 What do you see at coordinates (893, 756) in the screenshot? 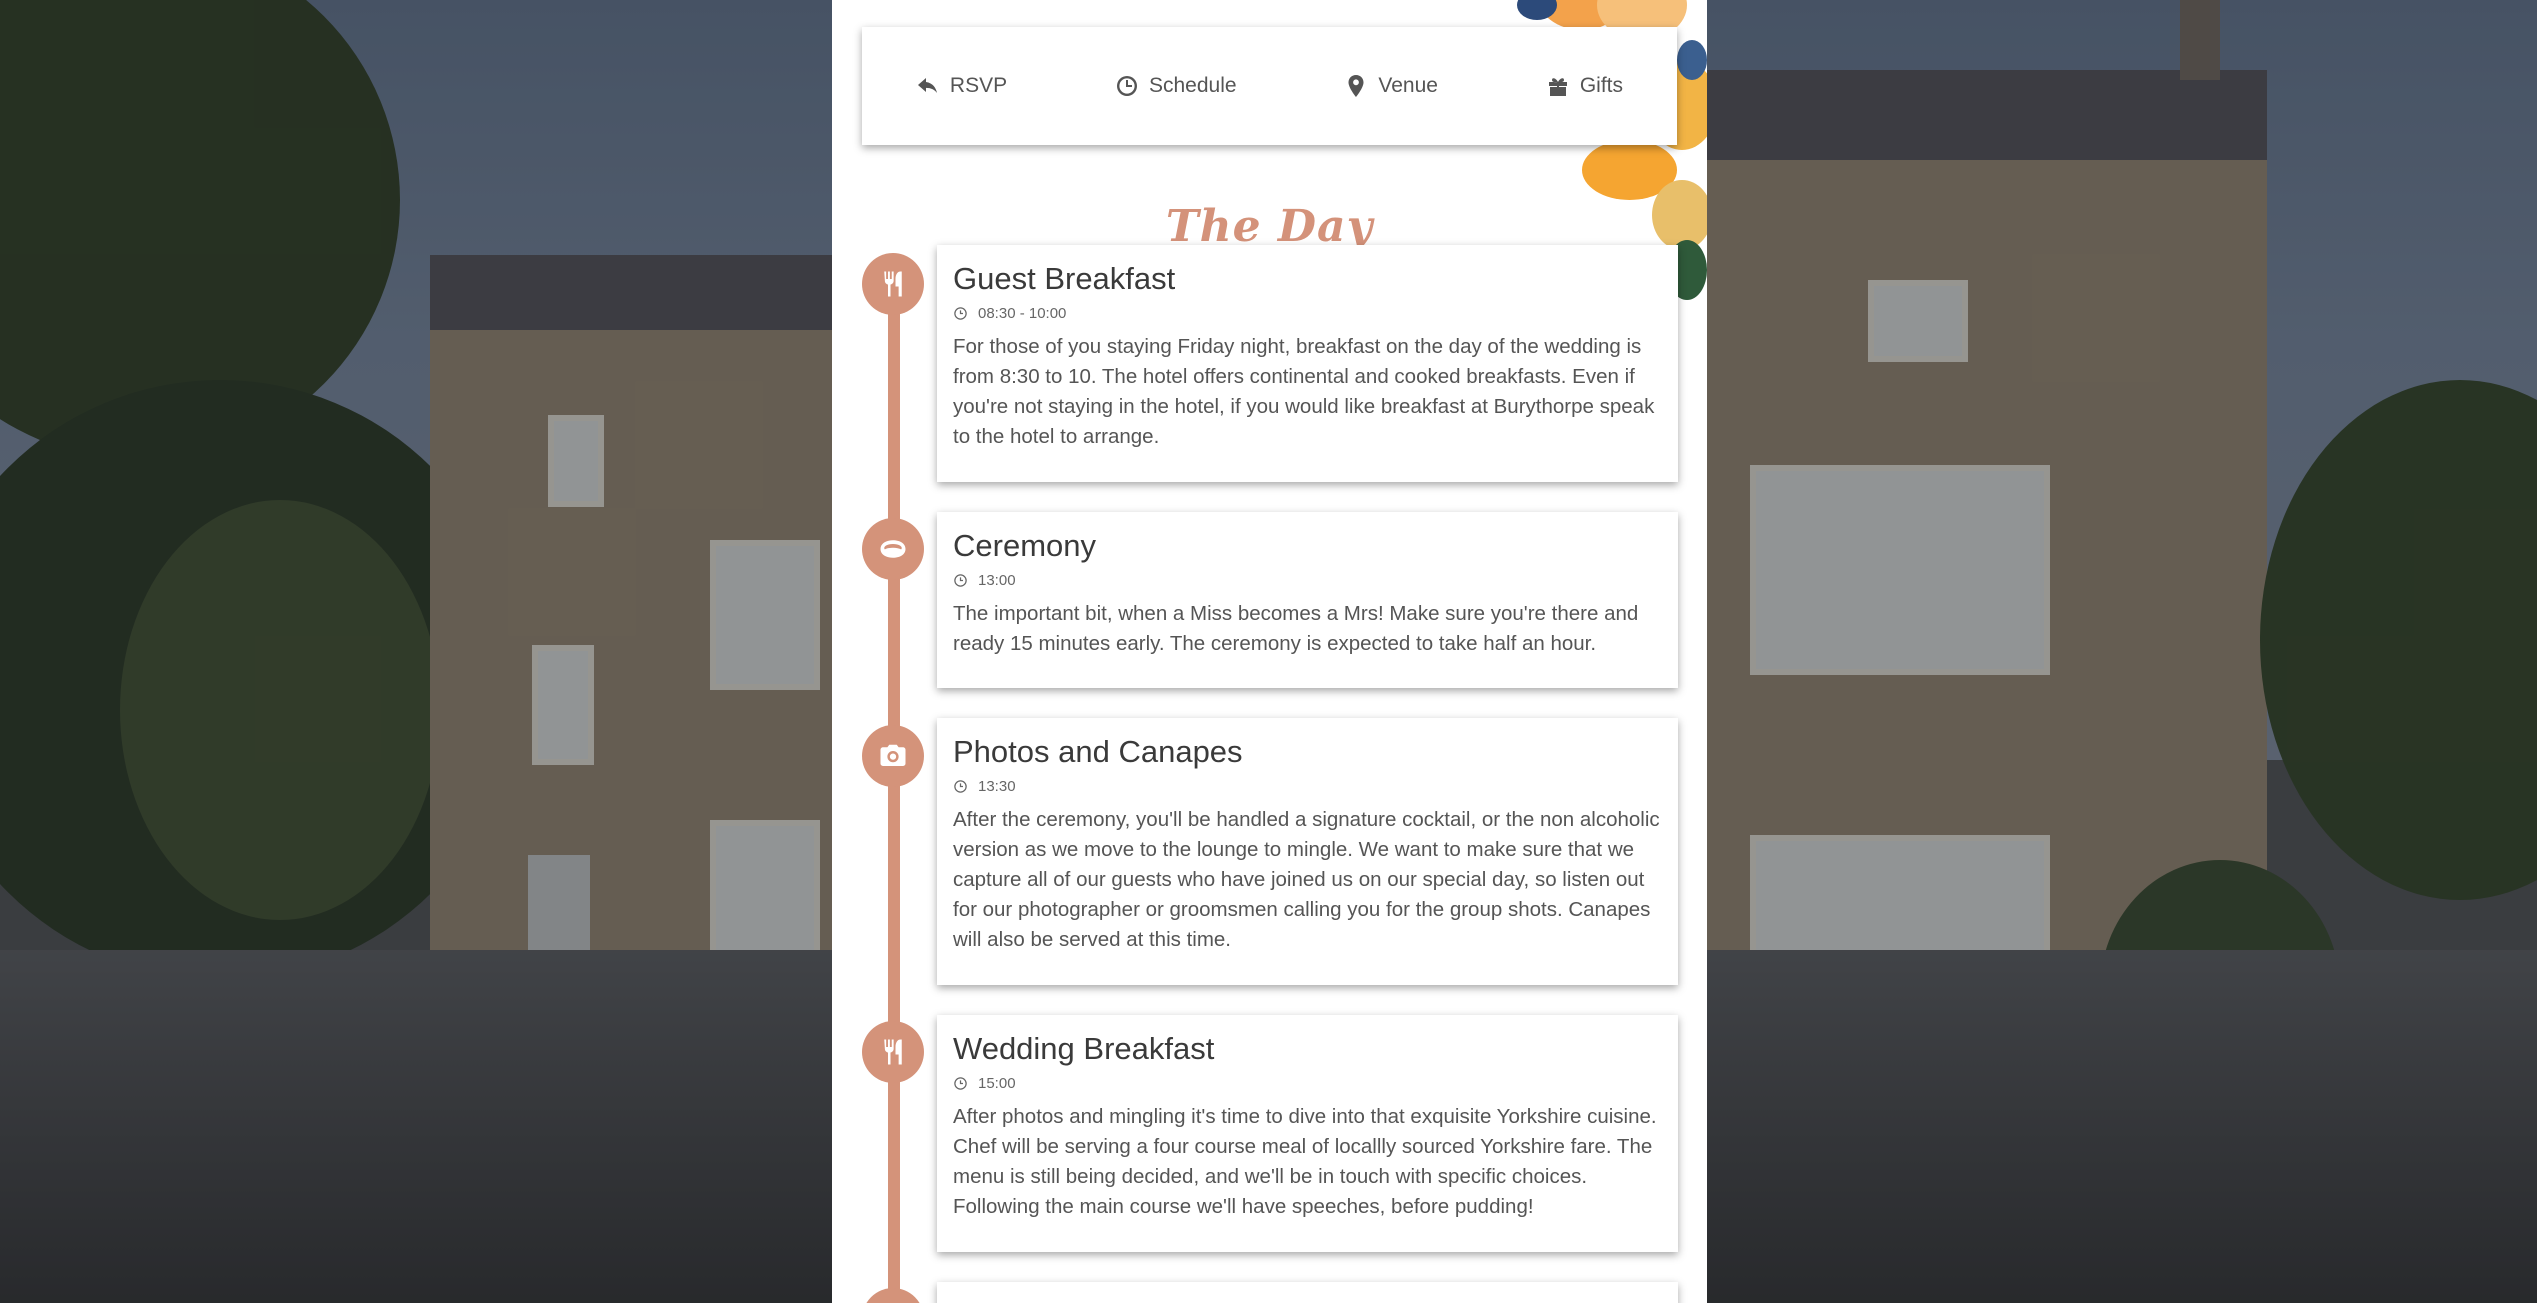
I see `camera-icon` at bounding box center [893, 756].